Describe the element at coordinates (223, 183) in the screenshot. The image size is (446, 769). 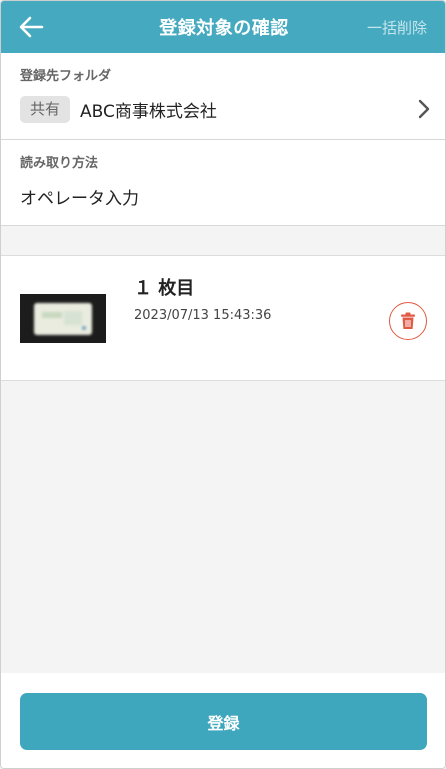
I see `reading-method-section: 読み取り方法 オペレータ入力` at that location.